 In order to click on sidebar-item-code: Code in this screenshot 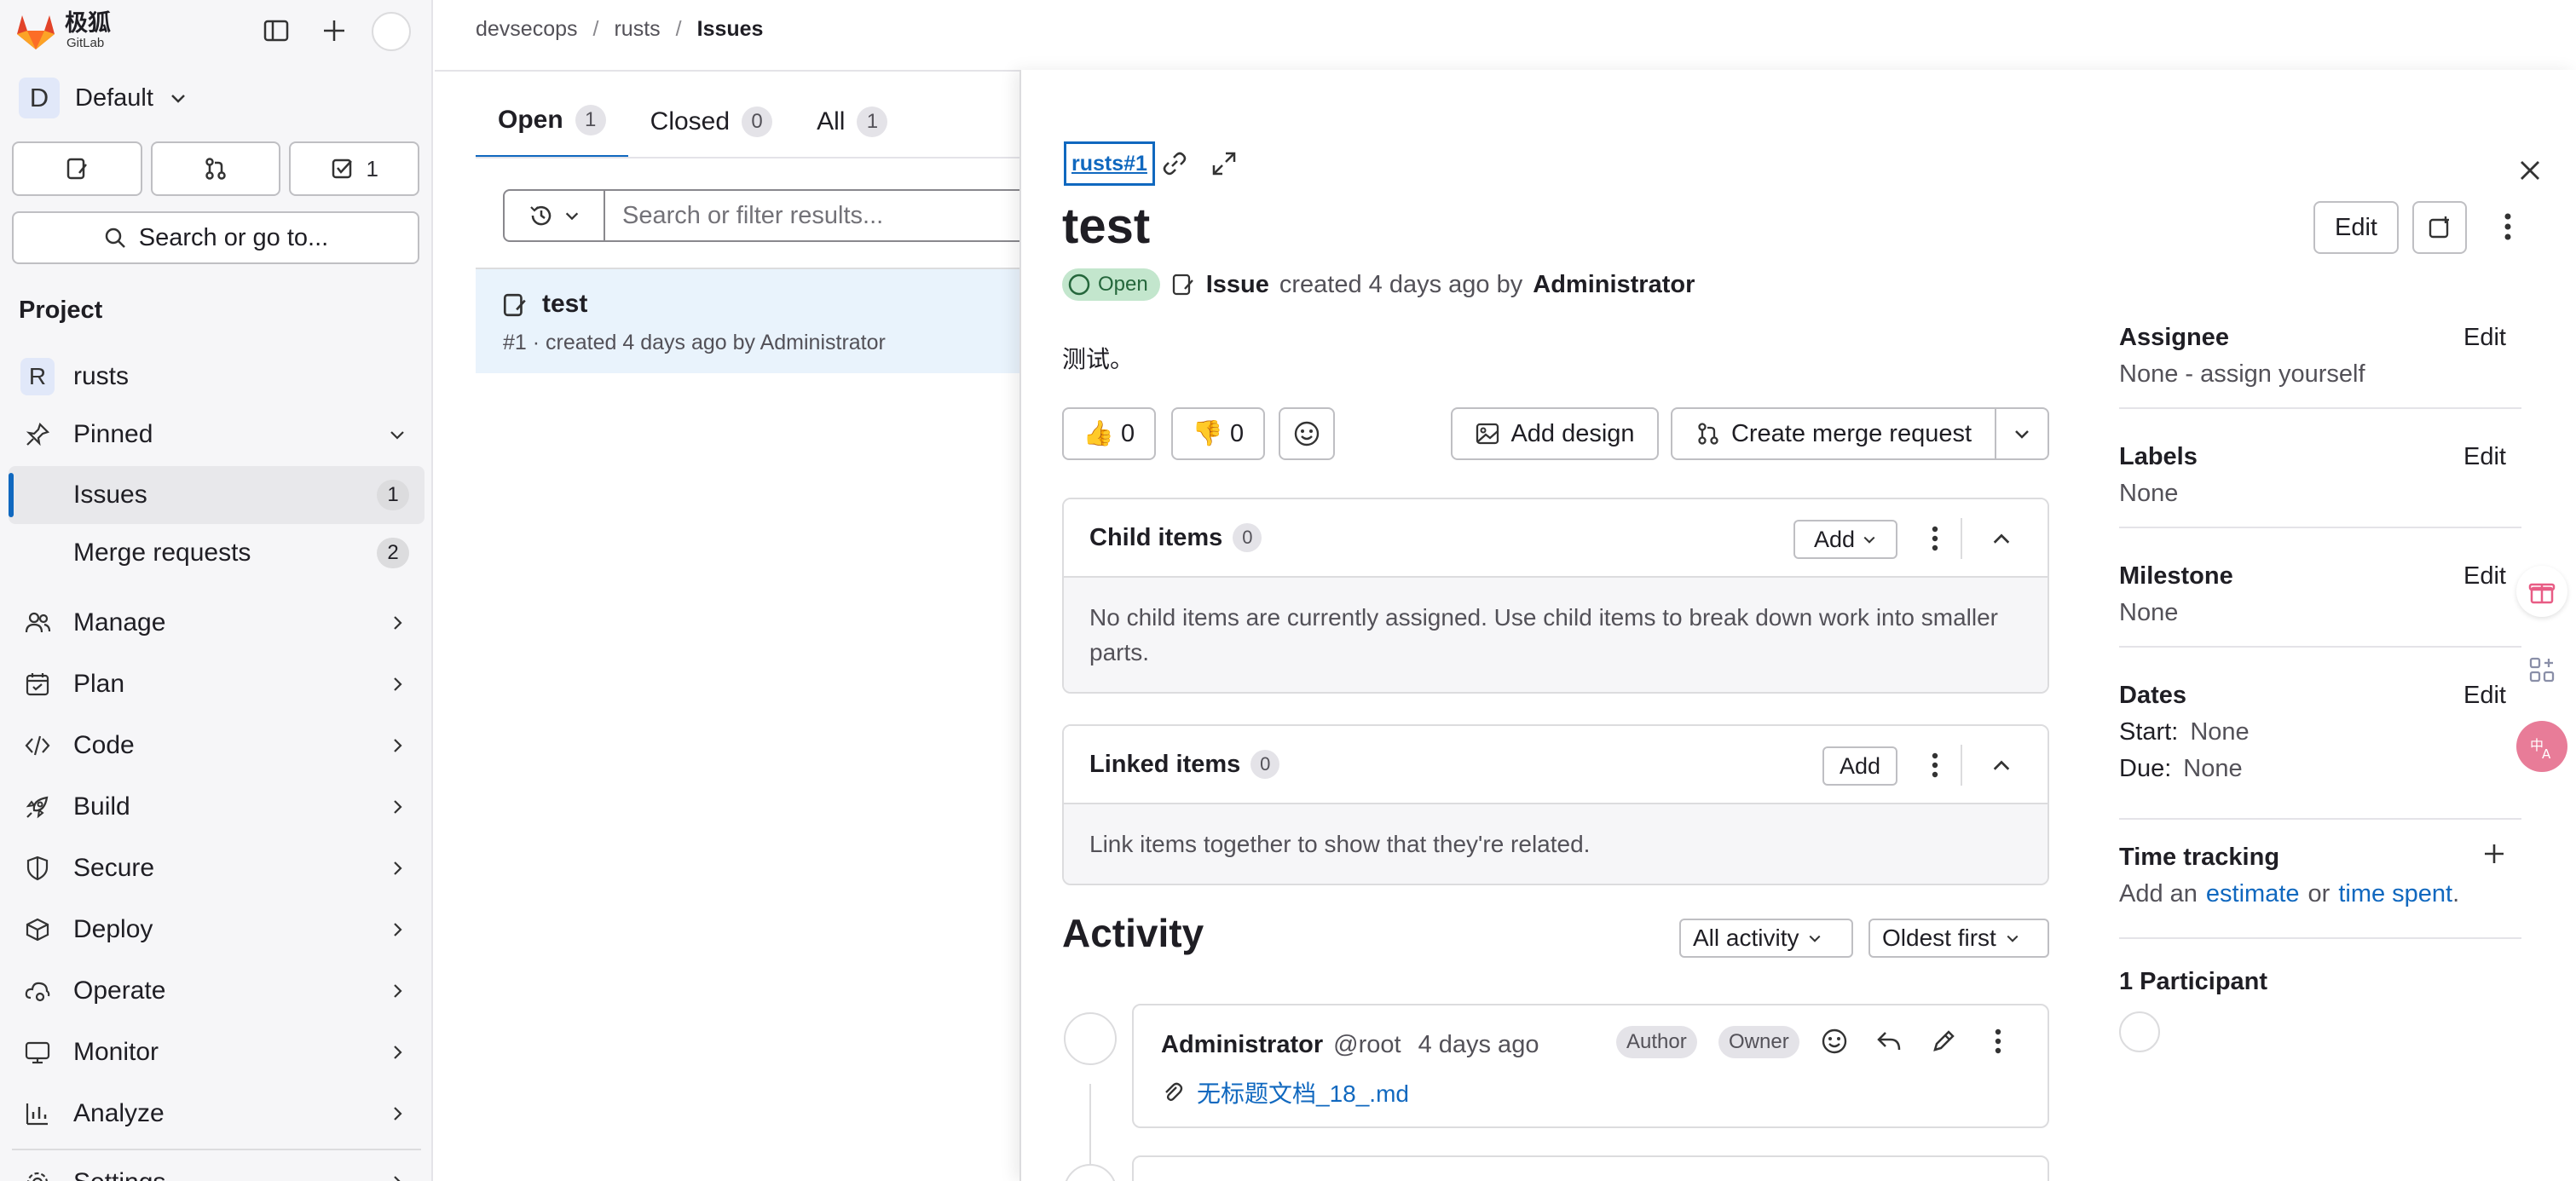, I will do `click(217, 746)`.